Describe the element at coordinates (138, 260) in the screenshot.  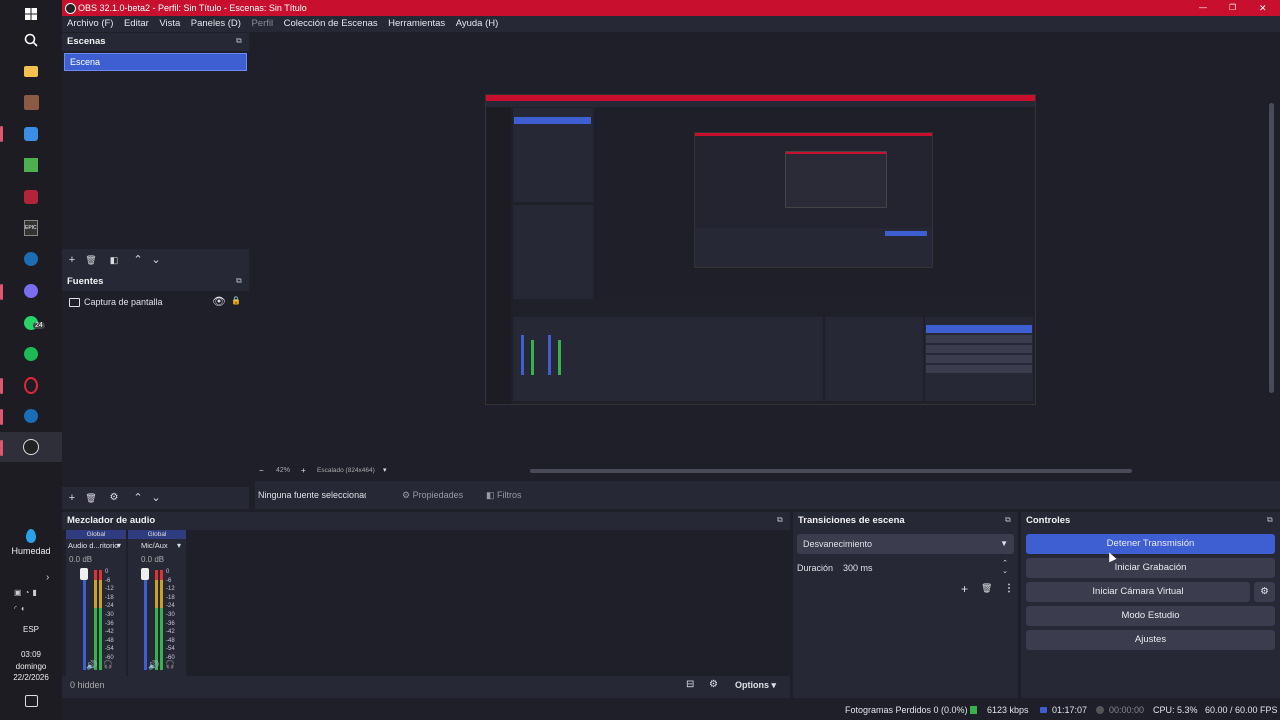
I see `scene-up-button: ⌃` at that location.